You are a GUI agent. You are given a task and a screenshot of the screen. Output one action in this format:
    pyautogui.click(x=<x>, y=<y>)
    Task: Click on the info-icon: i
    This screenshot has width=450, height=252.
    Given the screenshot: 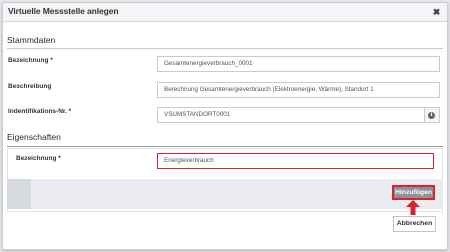 What is the action you would take?
    pyautogui.click(x=431, y=115)
    